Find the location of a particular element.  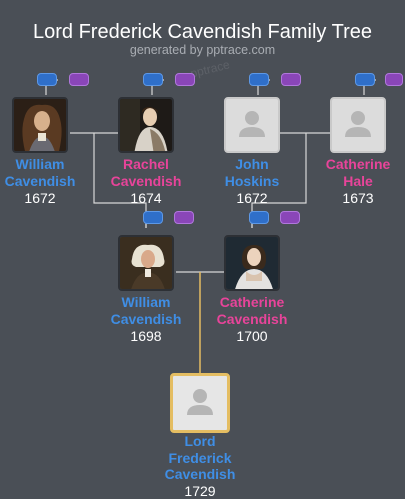

portrait-catherine-cavendish is located at coordinates (252, 263).